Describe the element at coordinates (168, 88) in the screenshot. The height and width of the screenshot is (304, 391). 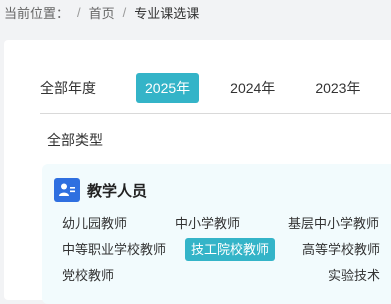
I see `year-option-2025: 2025年` at that location.